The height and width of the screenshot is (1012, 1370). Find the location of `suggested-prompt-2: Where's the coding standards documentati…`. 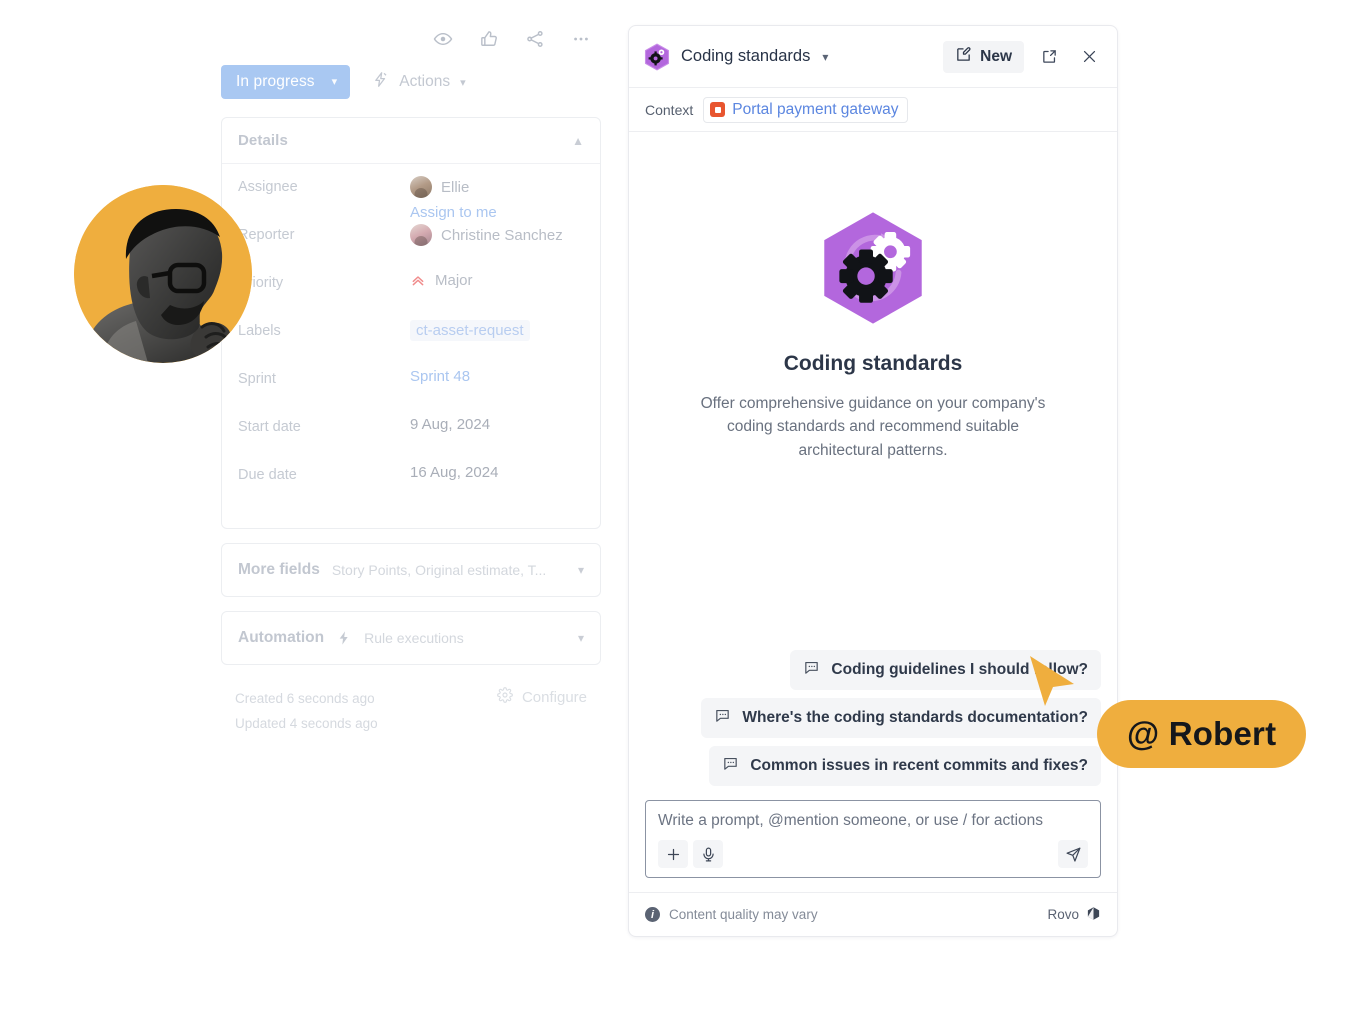

suggested-prompt-2: Where's the coding standards documentati… is located at coordinates (901, 718).